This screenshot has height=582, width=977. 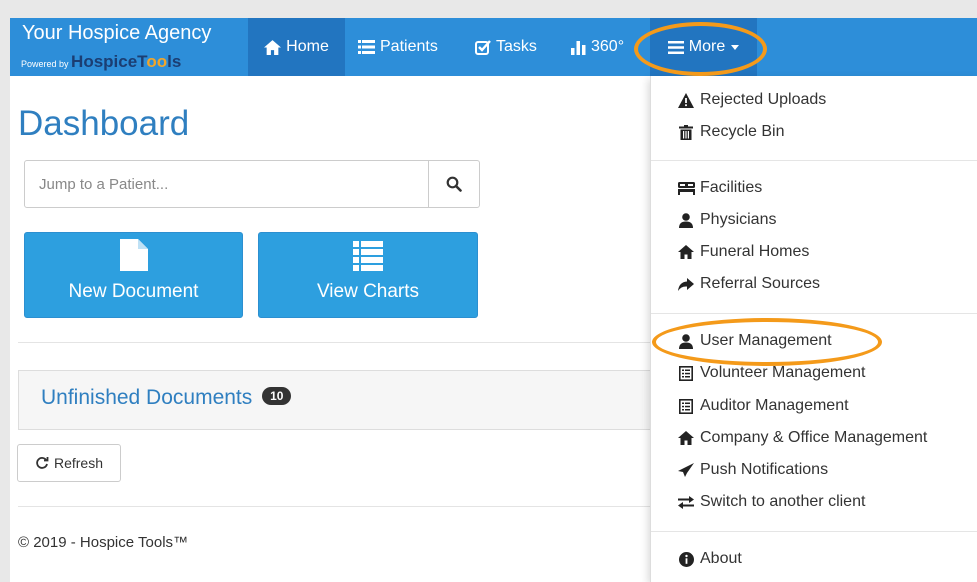 I want to click on nav-tasks: Tasks, so click(x=506, y=47).